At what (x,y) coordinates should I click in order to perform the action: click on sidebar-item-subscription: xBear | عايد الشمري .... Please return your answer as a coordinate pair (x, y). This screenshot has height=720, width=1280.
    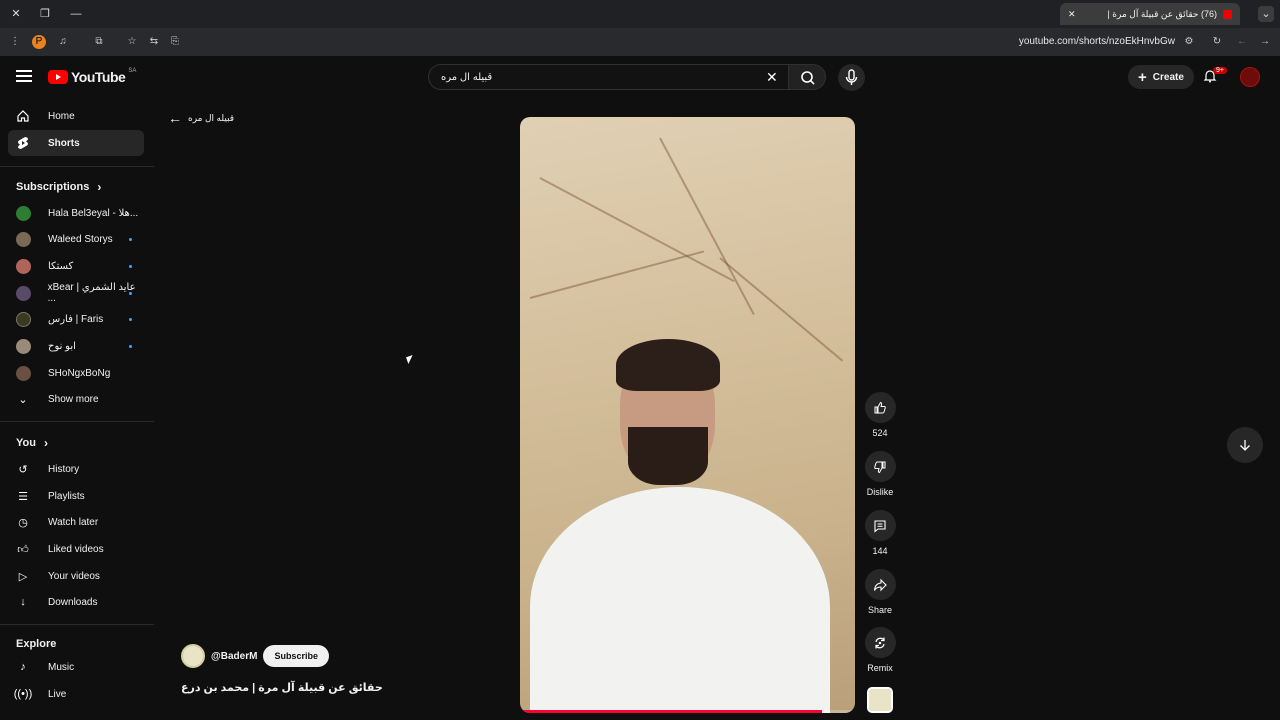
    Looking at the image, I should click on (76, 293).